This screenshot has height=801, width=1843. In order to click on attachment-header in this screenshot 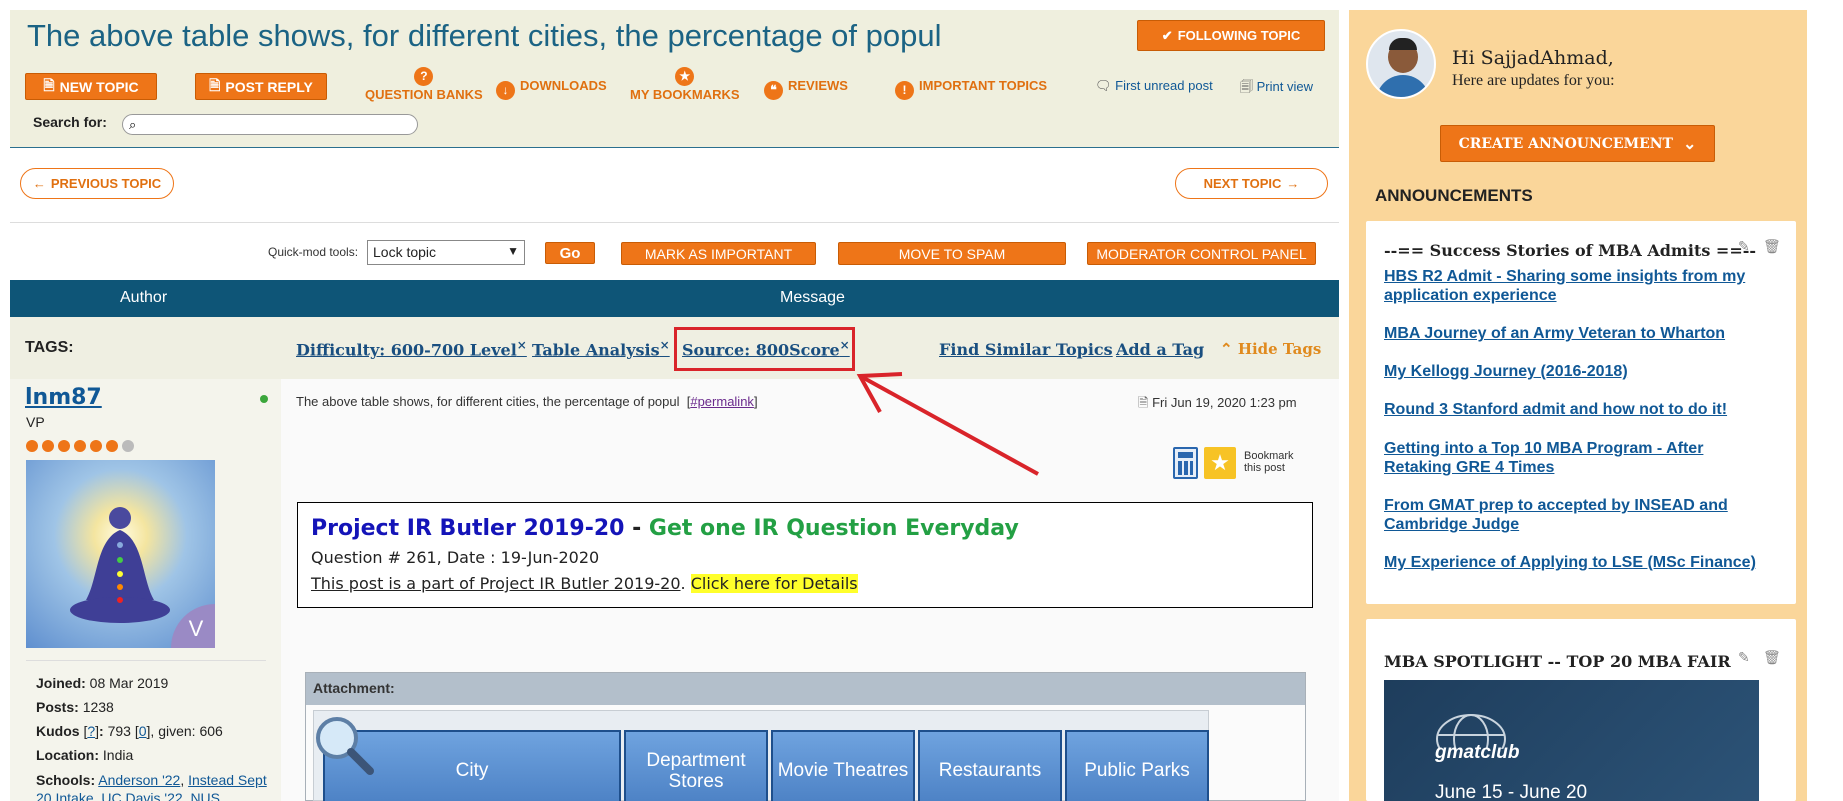, I will do `click(805, 689)`.